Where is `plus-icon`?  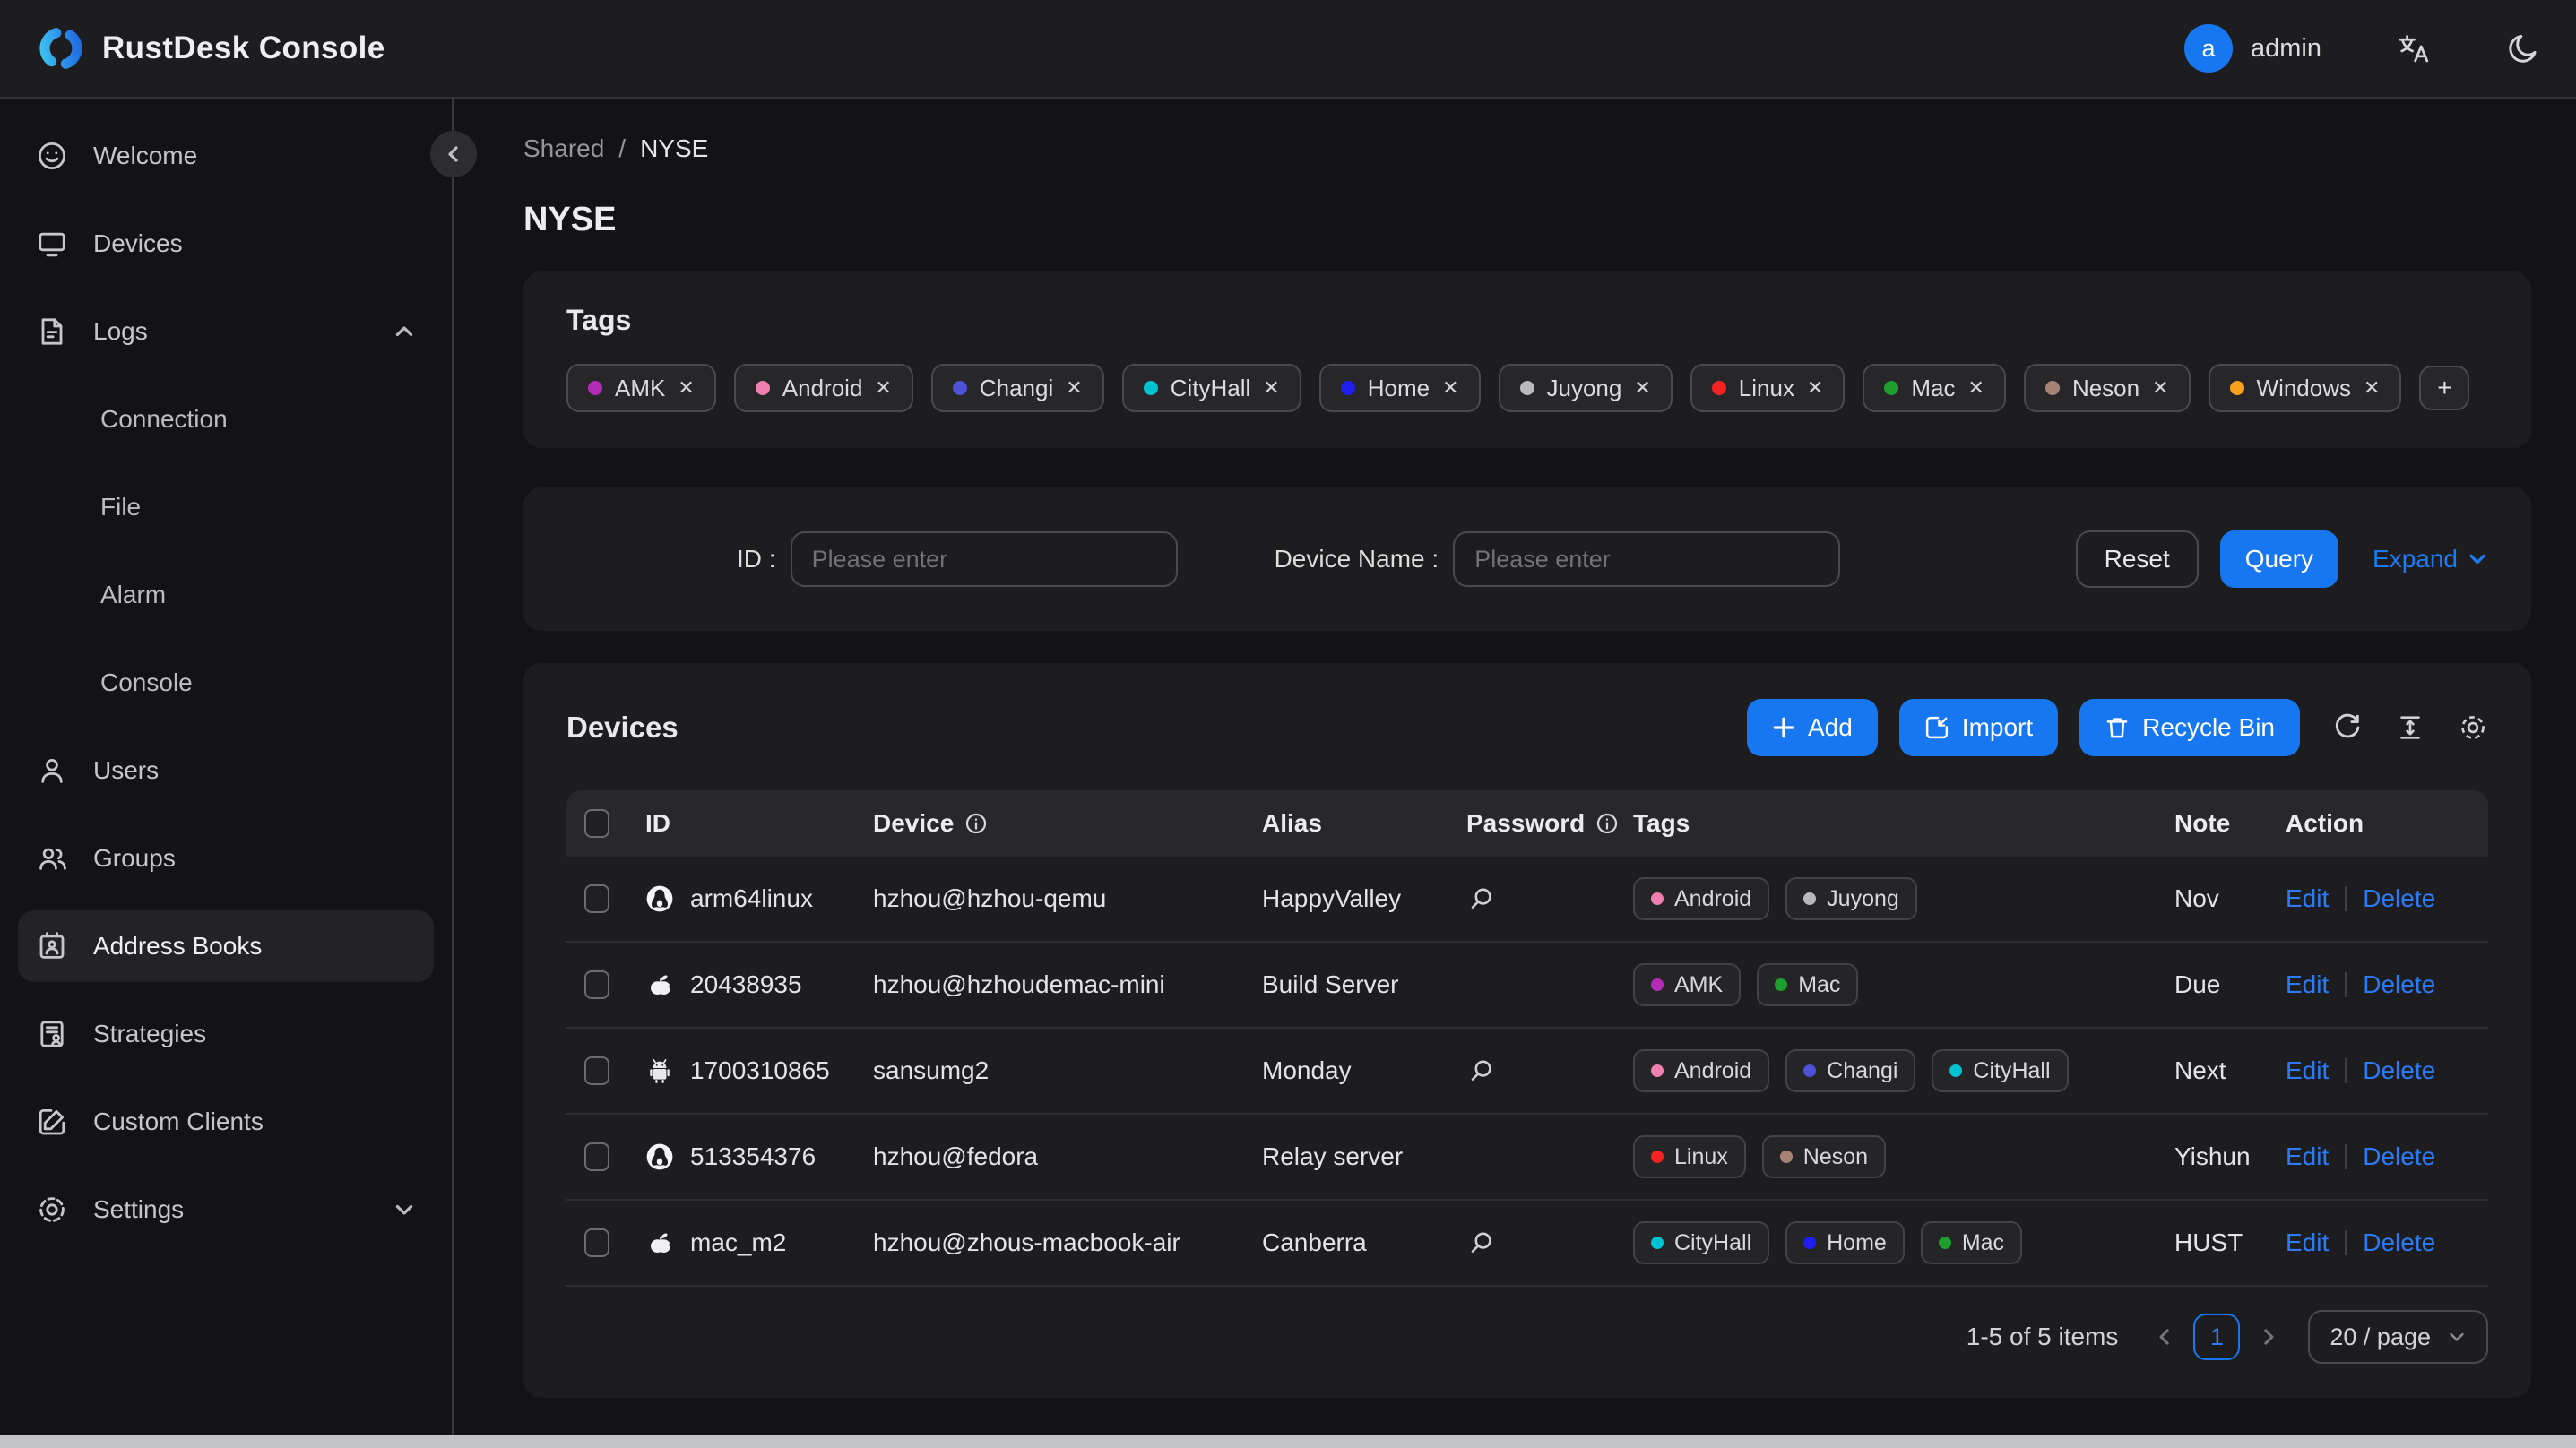
plus-icon is located at coordinates (1783, 727).